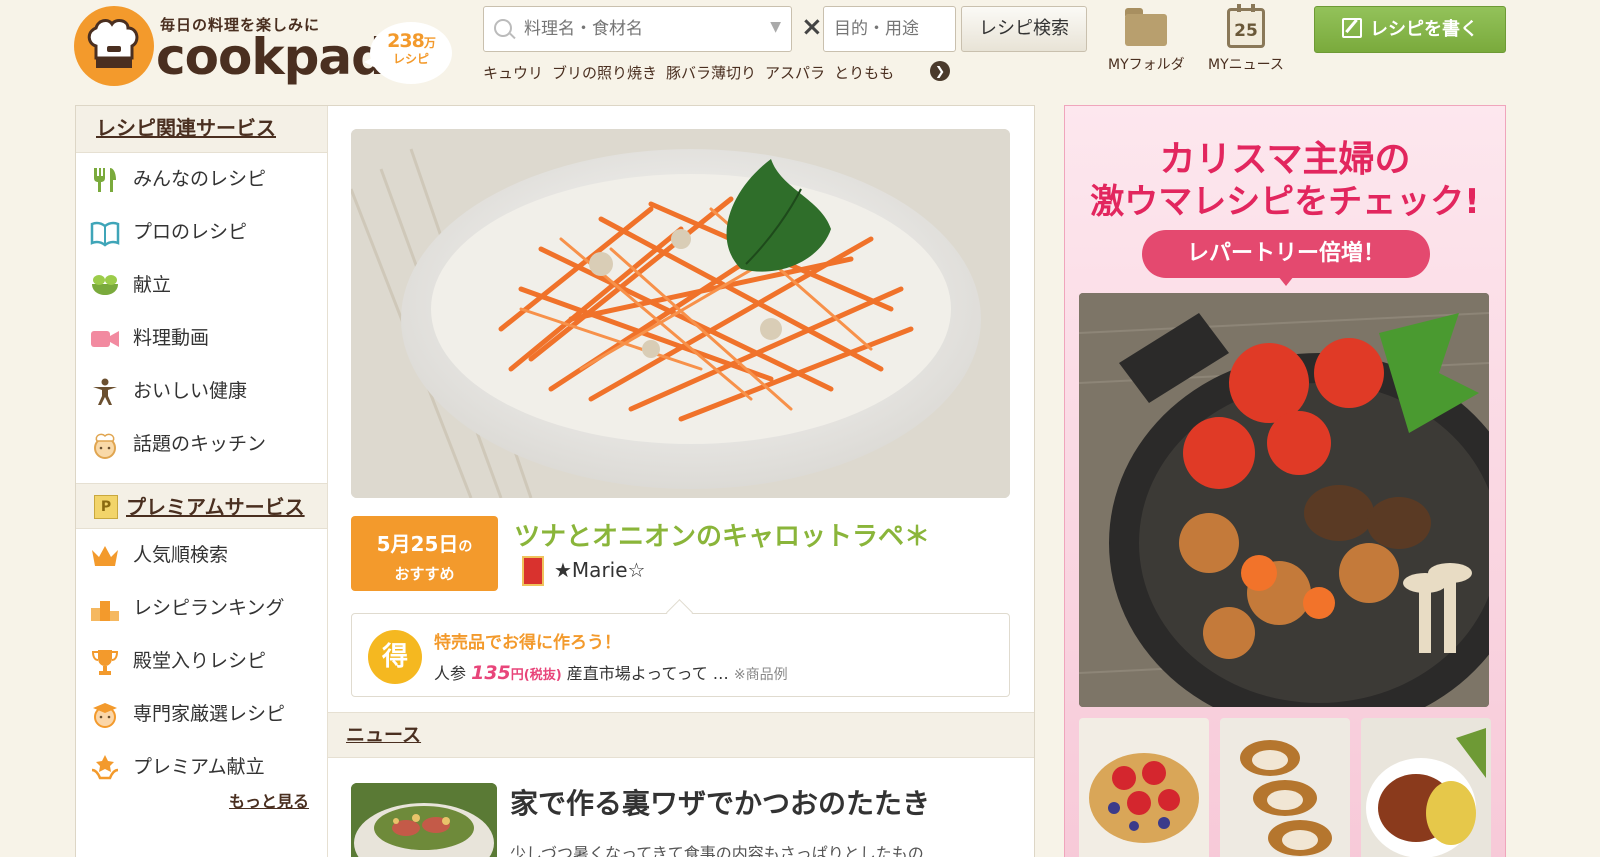 The height and width of the screenshot is (857, 1600). Describe the element at coordinates (105, 285) in the screenshot. I see `meal-set-icon` at that location.